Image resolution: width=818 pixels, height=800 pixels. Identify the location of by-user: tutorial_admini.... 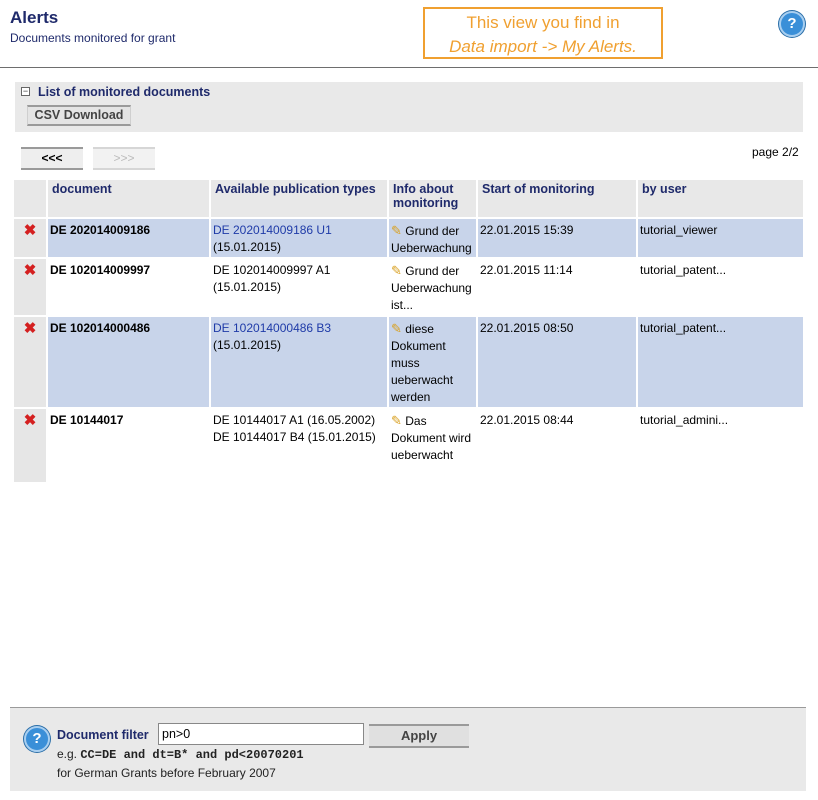
(719, 444).